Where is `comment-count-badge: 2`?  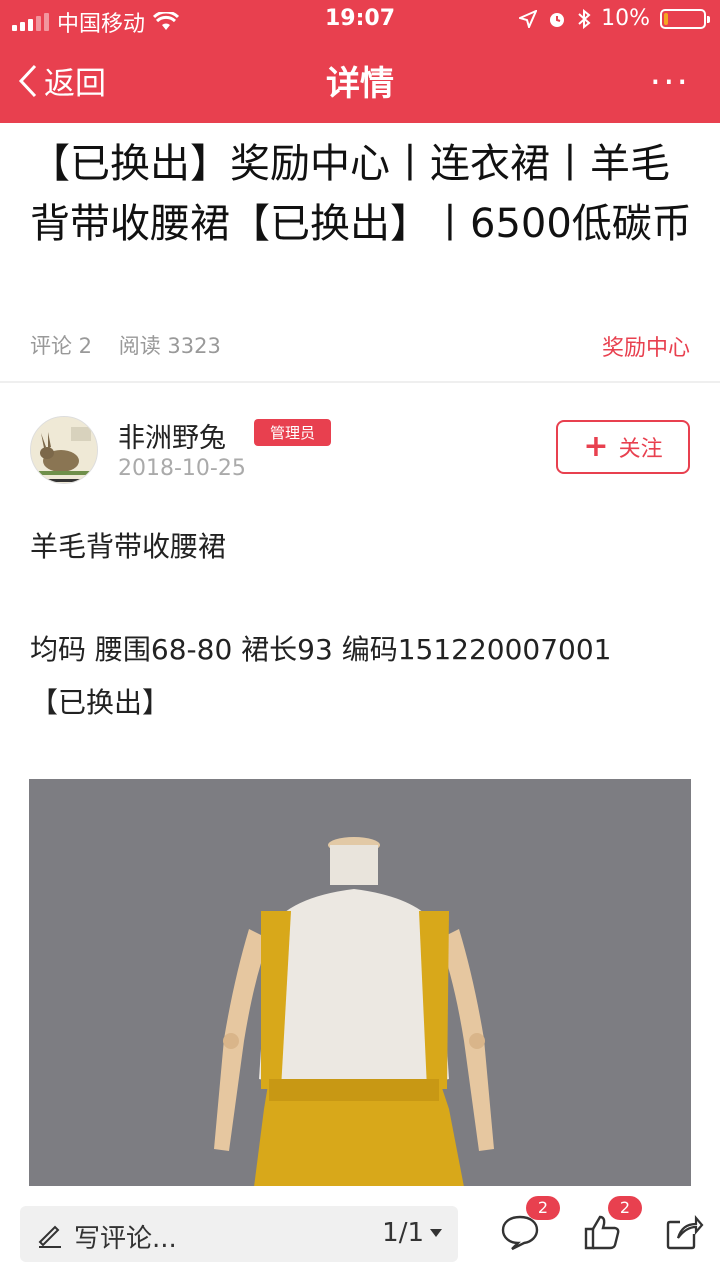 comment-count-badge: 2 is located at coordinates (543, 1208).